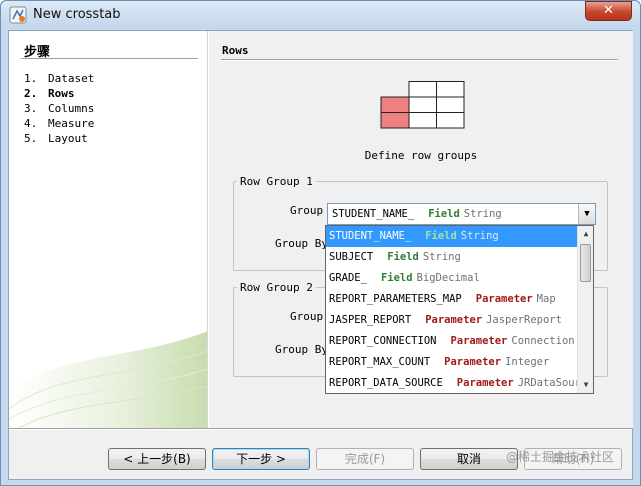 This screenshot has height=486, width=641. What do you see at coordinates (61, 93) in the screenshot?
I see `step-label: Rows` at bounding box center [61, 93].